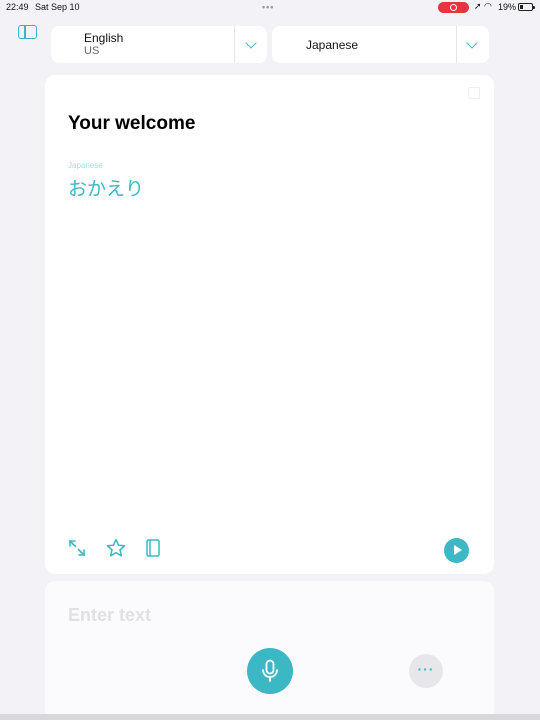  Describe the element at coordinates (57, 7) in the screenshot. I see `status-date: Sat Sep 10` at that location.